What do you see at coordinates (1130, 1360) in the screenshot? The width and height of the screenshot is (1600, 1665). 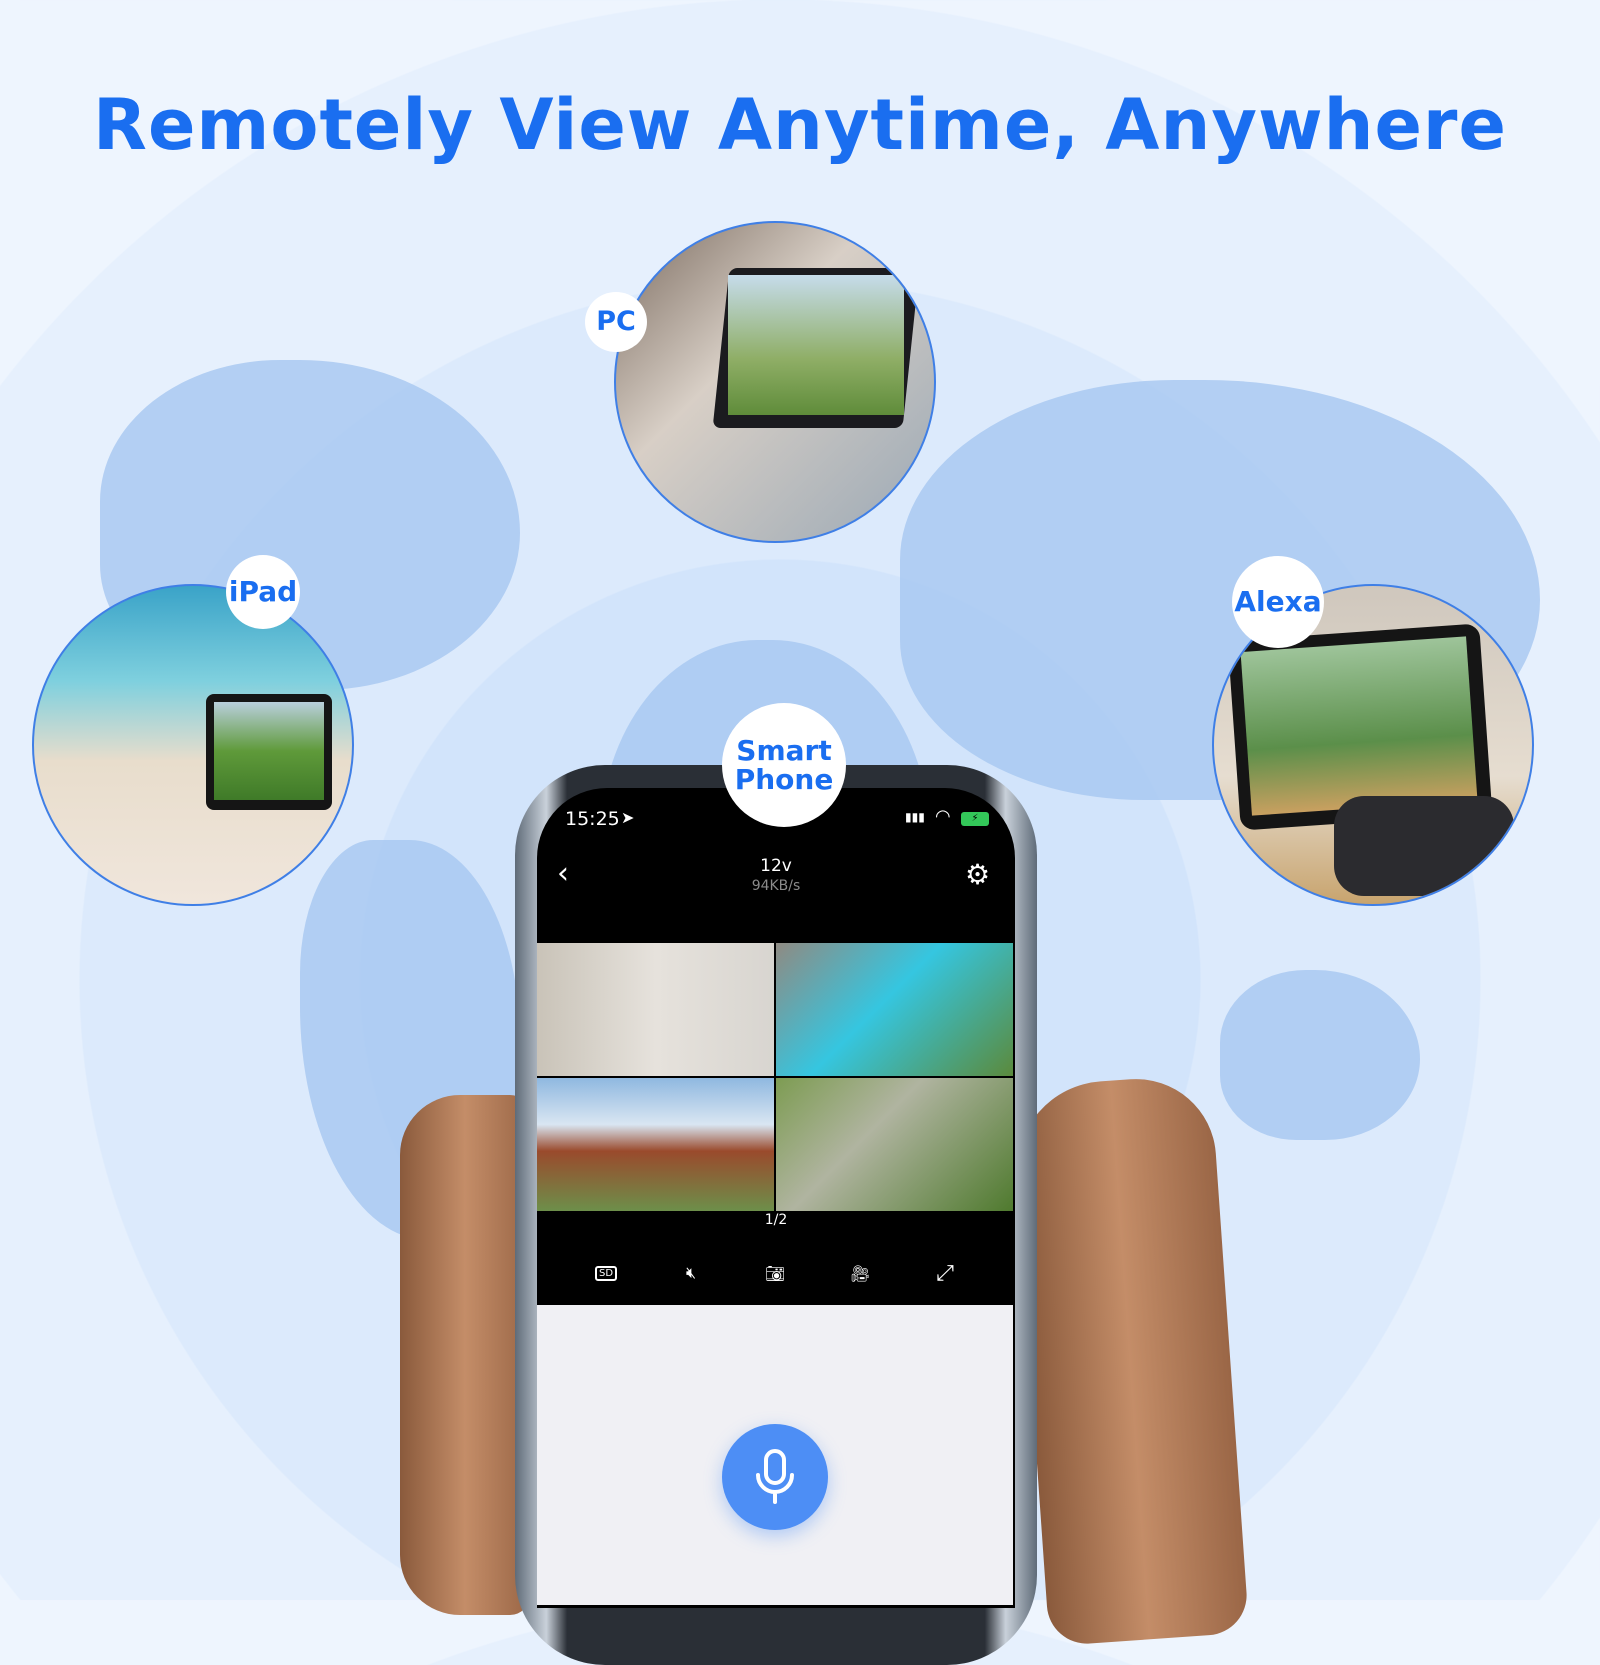 I see `hand-thumb` at bounding box center [1130, 1360].